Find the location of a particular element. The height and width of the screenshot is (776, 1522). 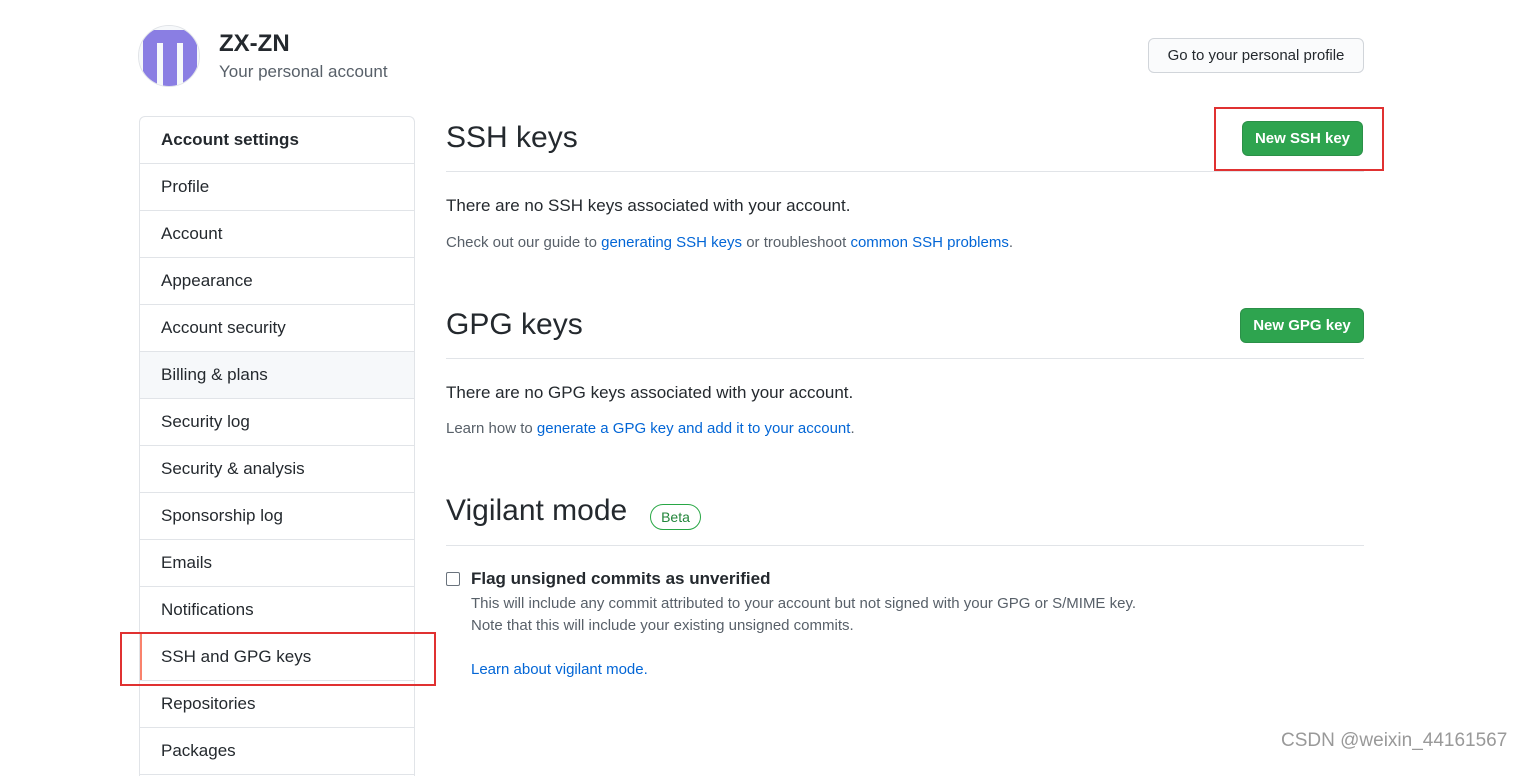

ssh-help-prefix: Check out our guide to is located at coordinates (524, 242).